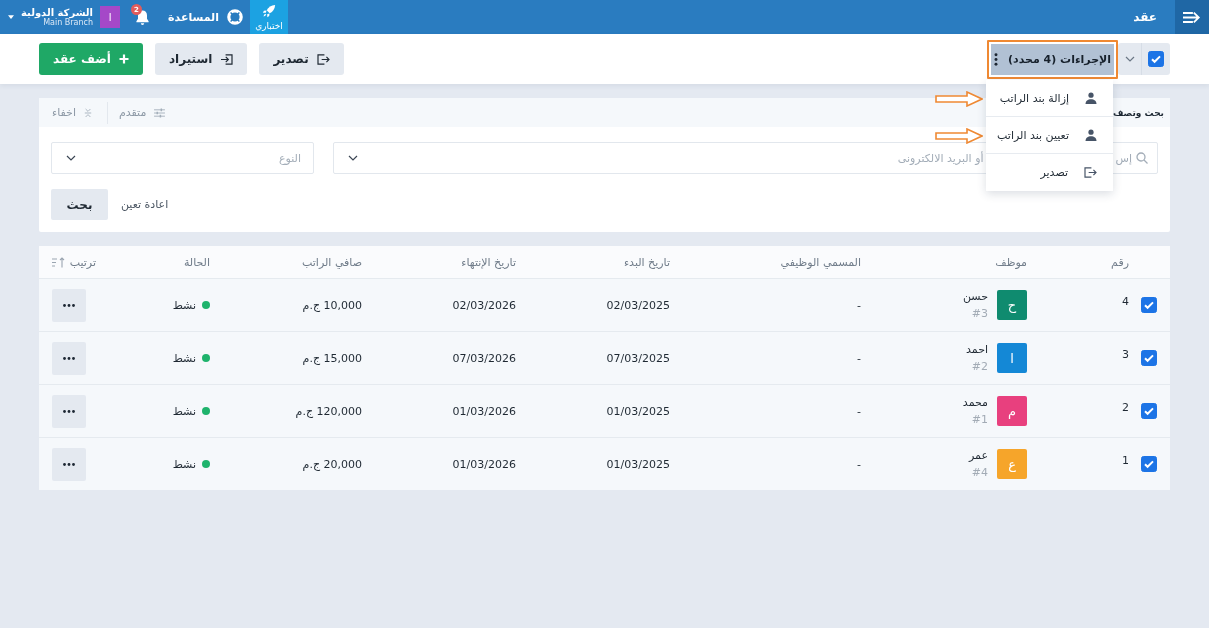 The image size is (1209, 628). I want to click on type-placeholder: النوع, so click(290, 158).